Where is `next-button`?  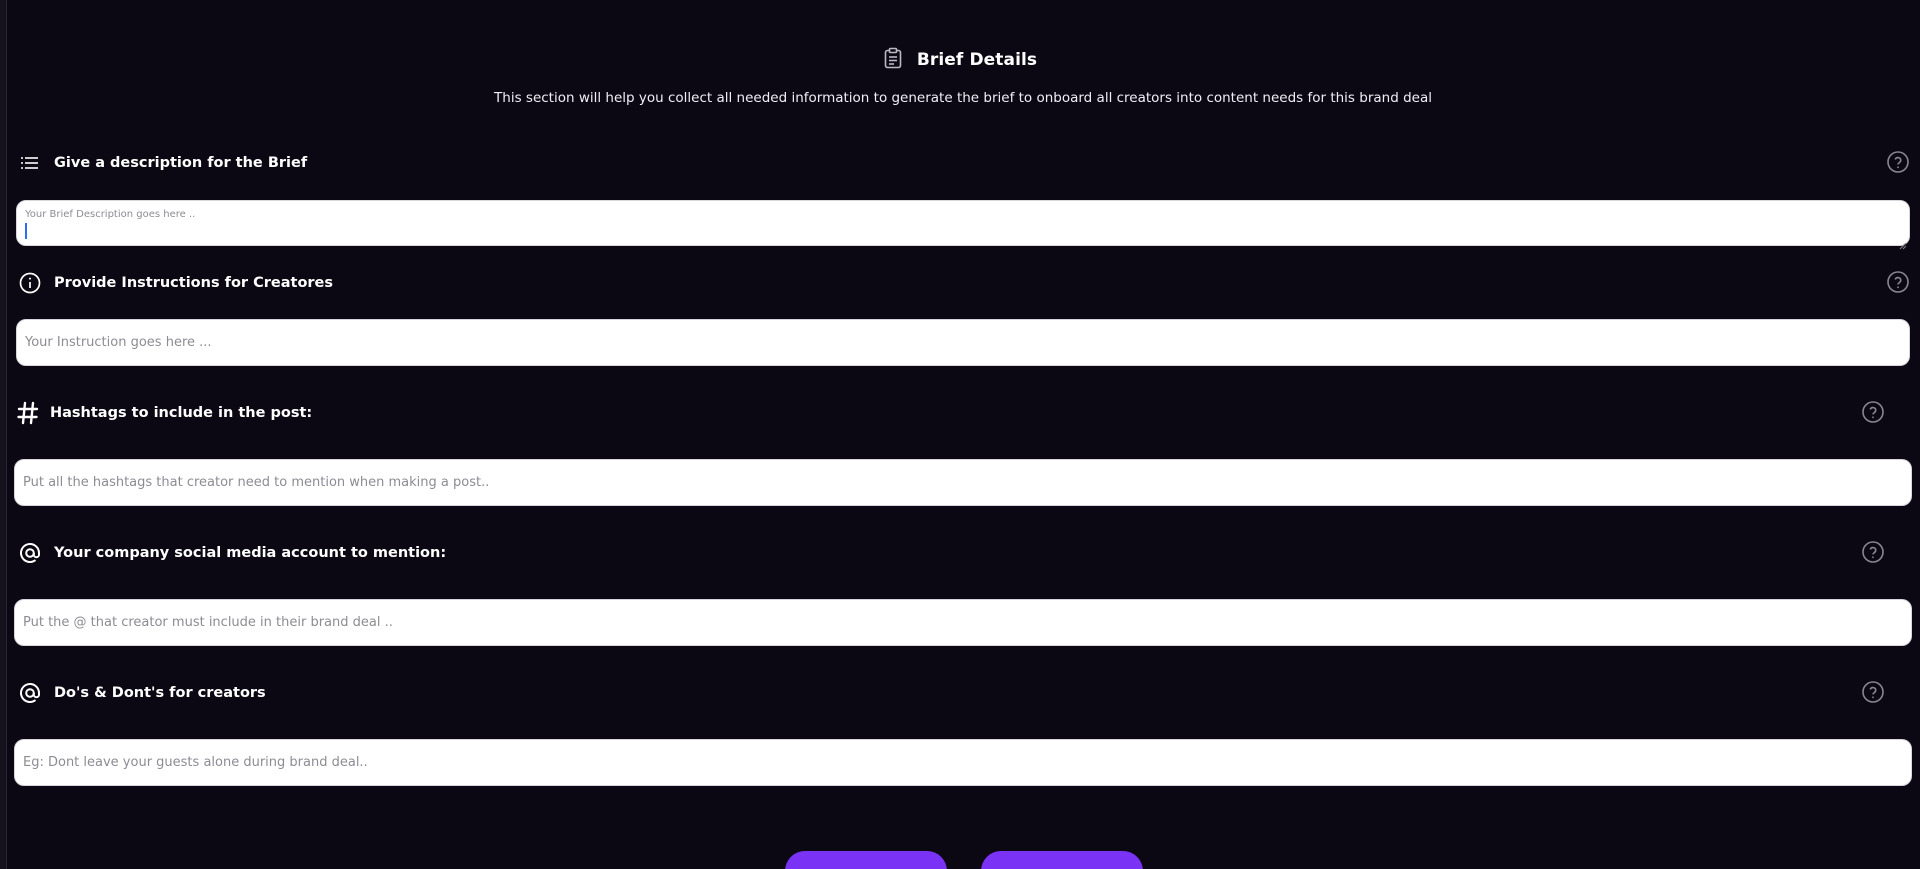 next-button is located at coordinates (1062, 860).